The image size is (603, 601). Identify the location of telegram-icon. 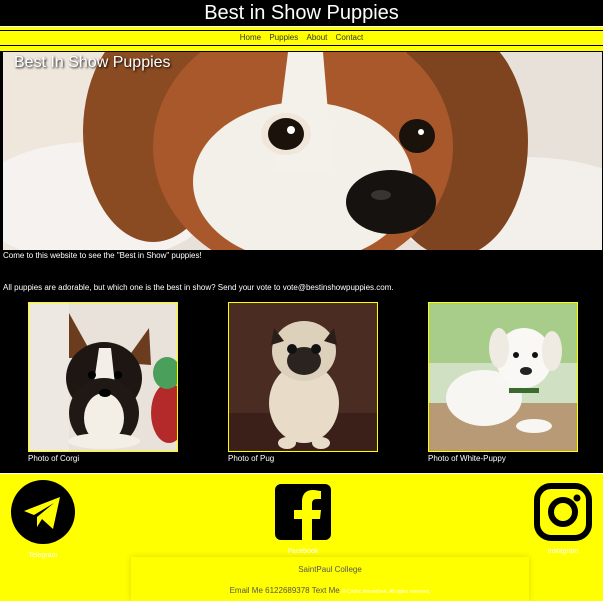
(43, 512).